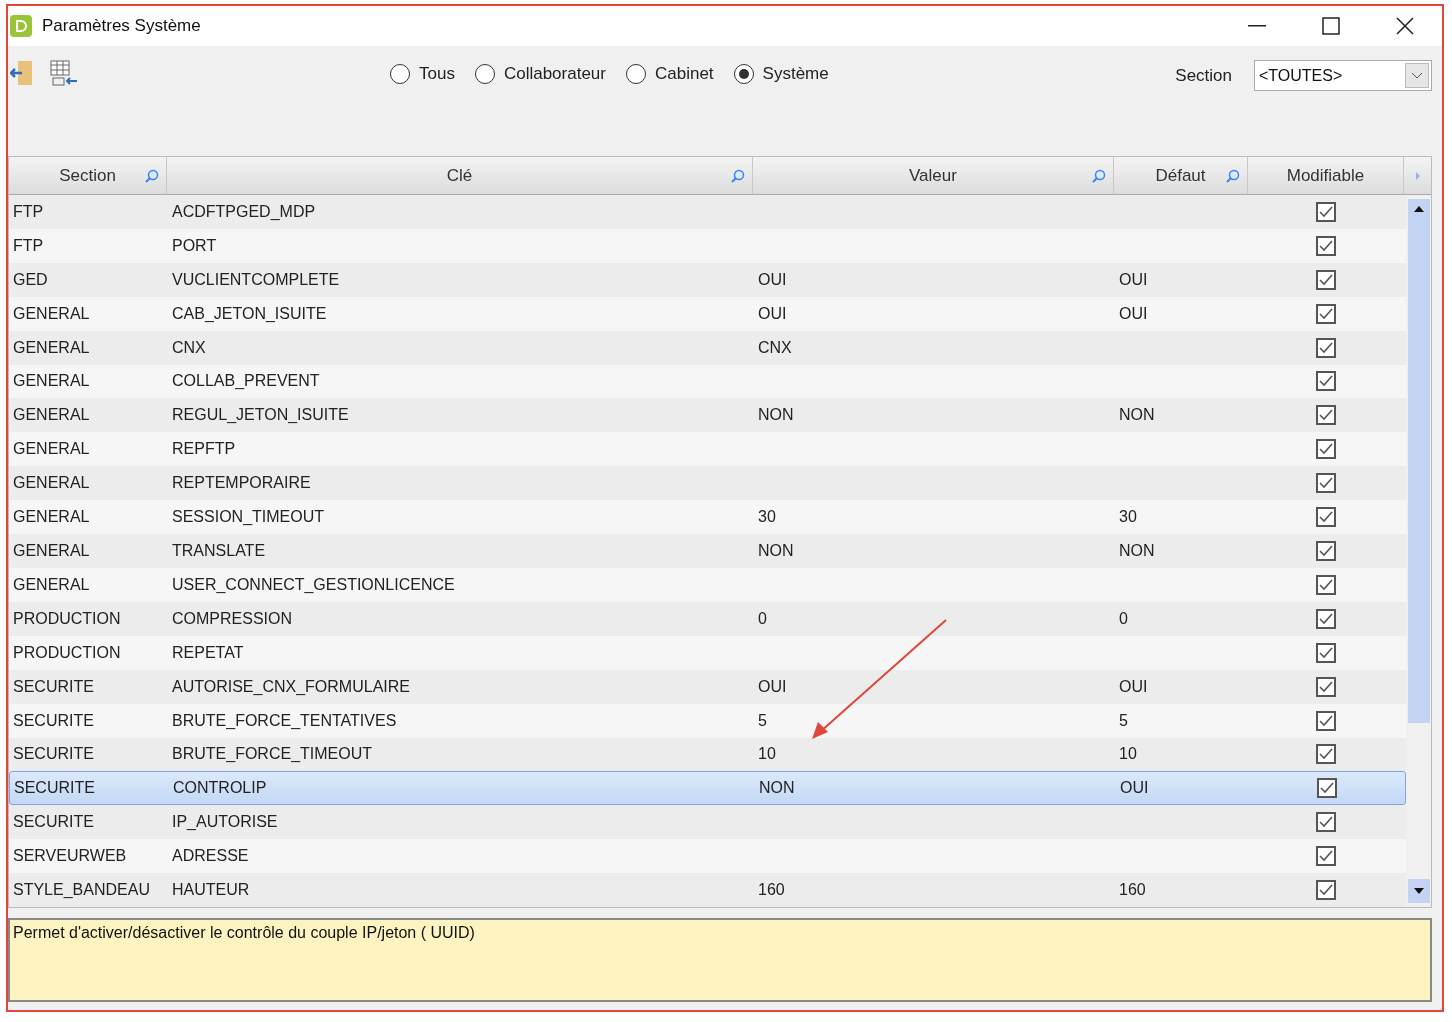 This screenshot has height=1022, width=1452. What do you see at coordinates (1418, 891) in the screenshot?
I see `scroll-down-icon` at bounding box center [1418, 891].